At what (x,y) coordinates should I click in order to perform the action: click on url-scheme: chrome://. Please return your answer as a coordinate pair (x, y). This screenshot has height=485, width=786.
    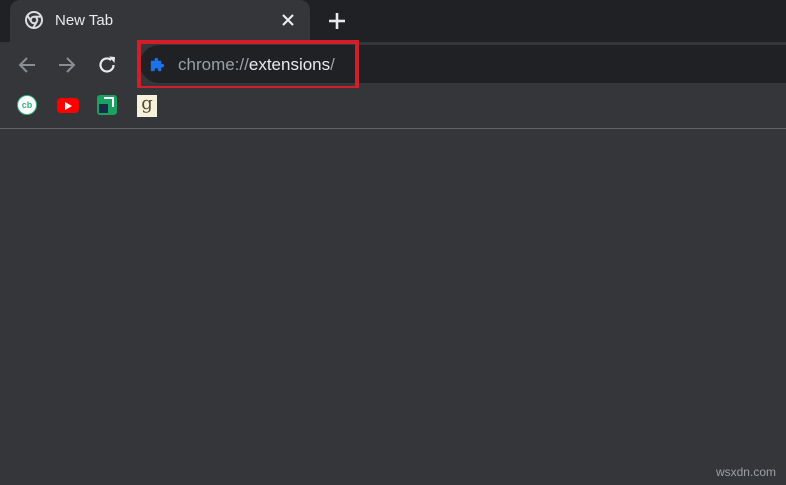
    Looking at the image, I should click on (213, 64).